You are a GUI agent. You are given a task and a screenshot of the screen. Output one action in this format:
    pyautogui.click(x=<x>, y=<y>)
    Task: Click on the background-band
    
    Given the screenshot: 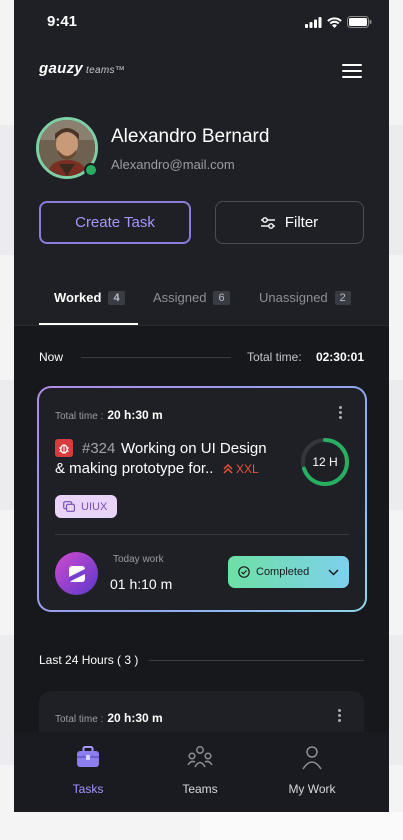 What is the action you would take?
    pyautogui.click(x=301, y=826)
    